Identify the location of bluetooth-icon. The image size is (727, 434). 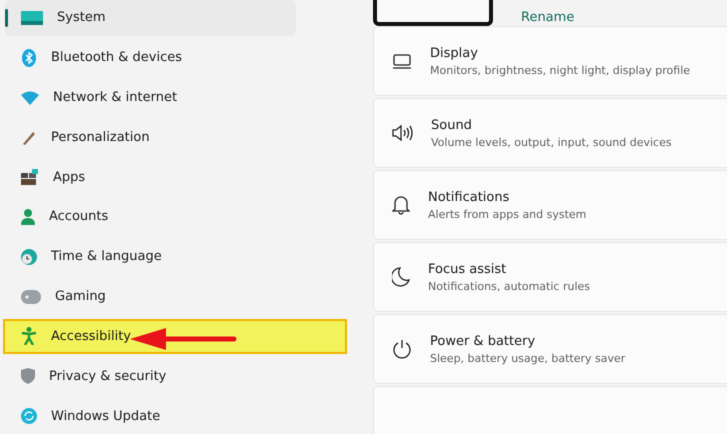
(29, 57).